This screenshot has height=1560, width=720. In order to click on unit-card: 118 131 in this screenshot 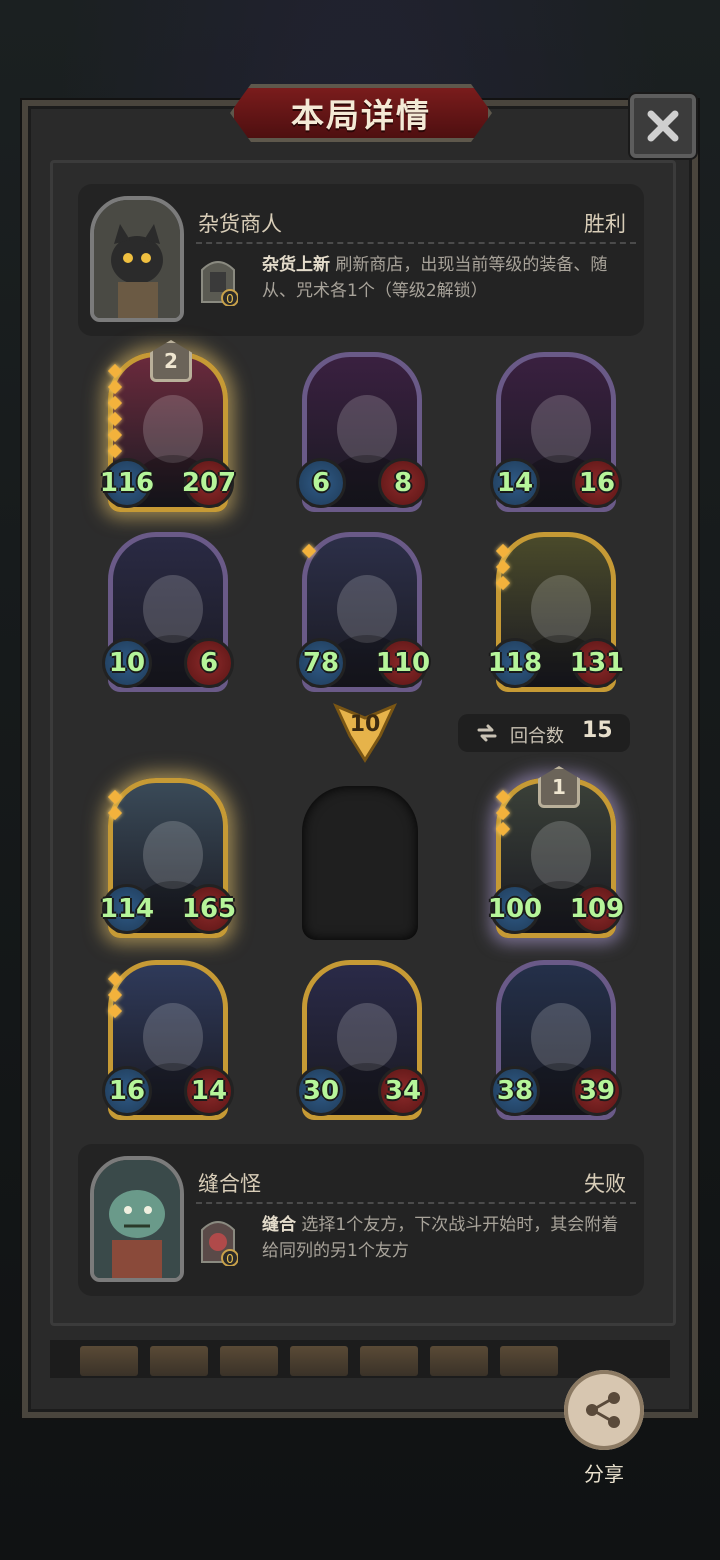, I will do `click(556, 612)`.